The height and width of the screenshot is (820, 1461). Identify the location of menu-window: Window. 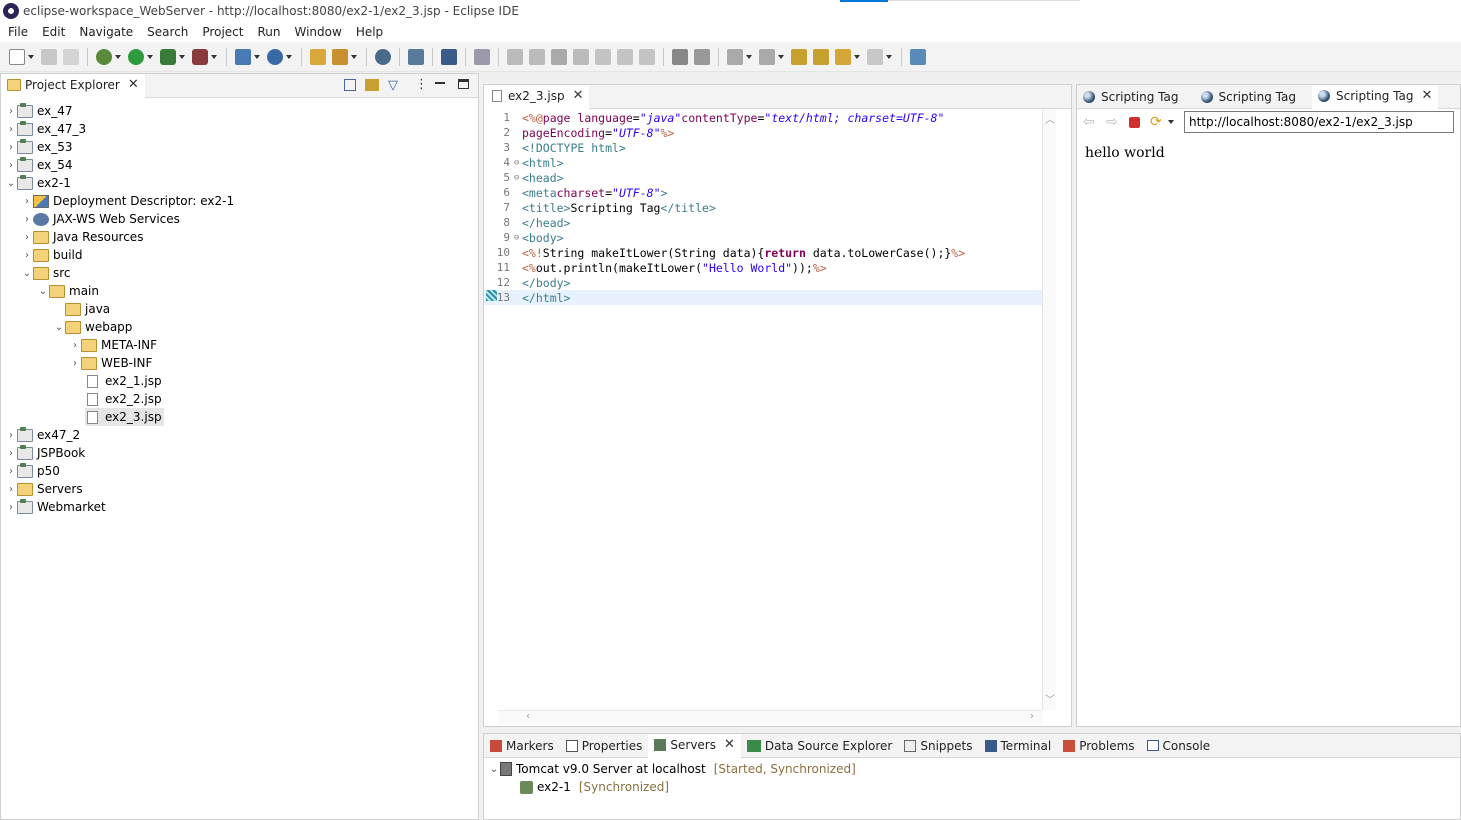
(317, 32).